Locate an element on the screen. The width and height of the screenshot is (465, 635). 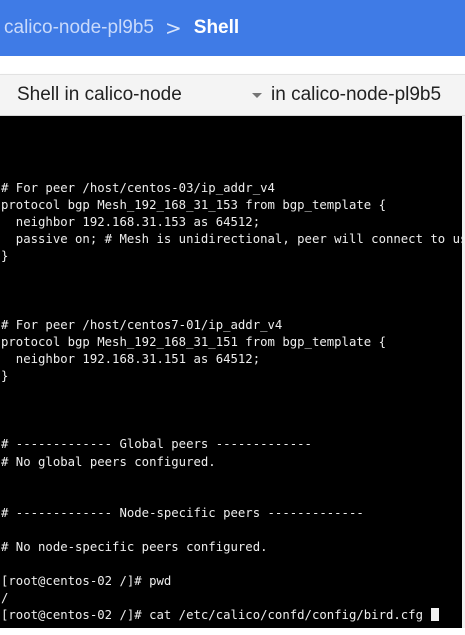
chevron-right-icon: > is located at coordinates (173, 28).